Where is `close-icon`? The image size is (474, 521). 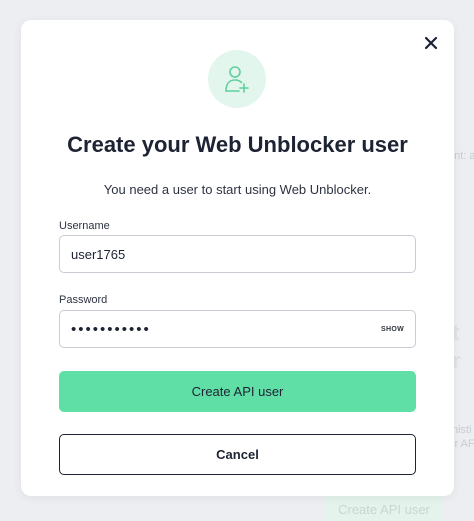
close-icon is located at coordinates (431, 43).